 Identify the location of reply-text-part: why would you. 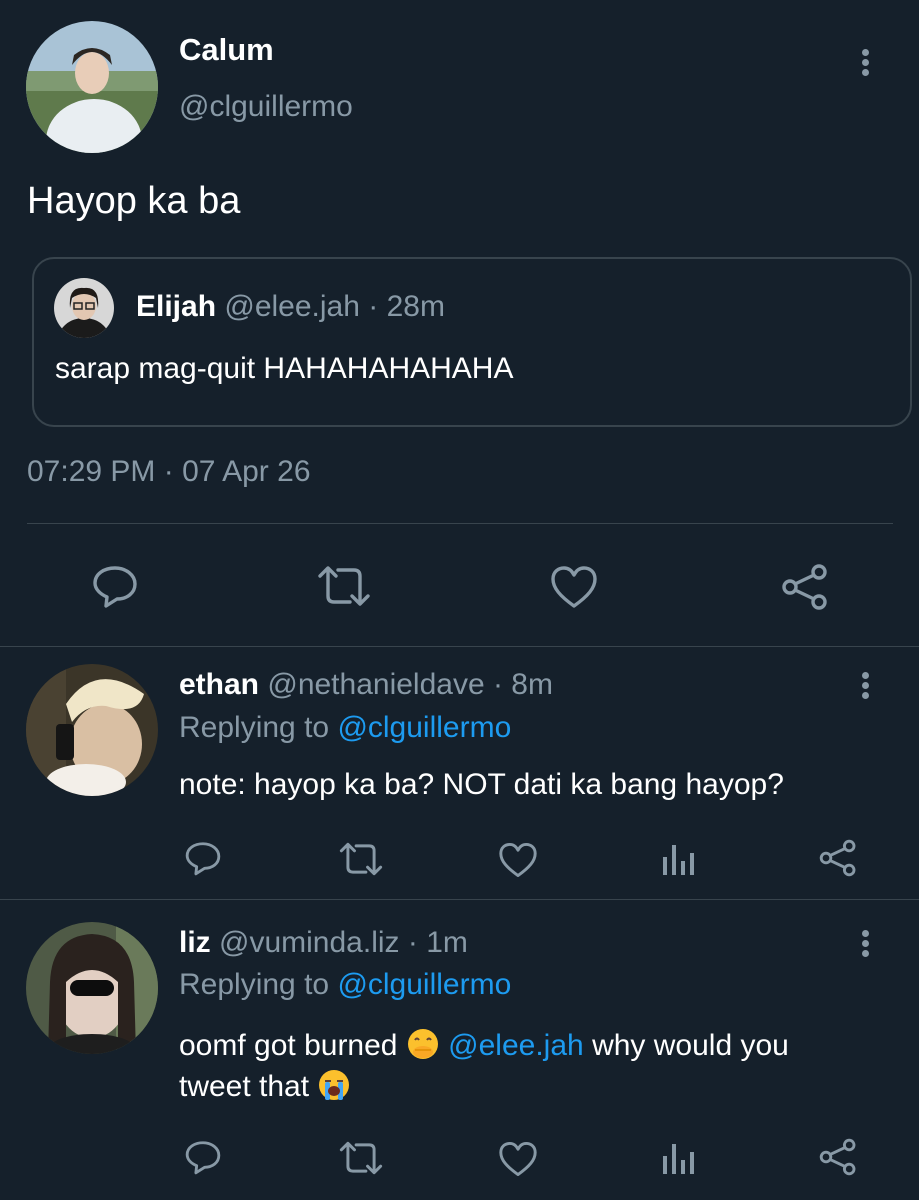
(690, 1045).